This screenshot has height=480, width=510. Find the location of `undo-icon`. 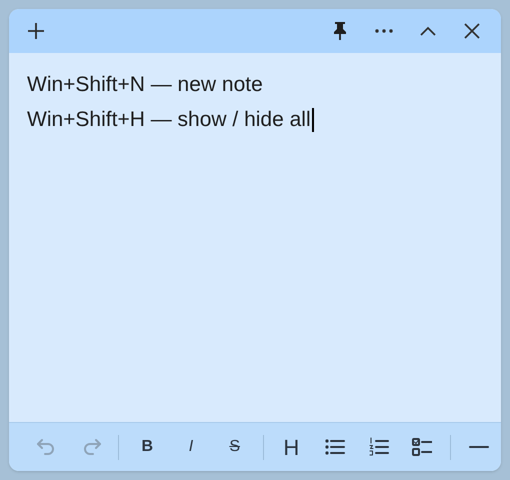

undo-icon is located at coordinates (46, 447).